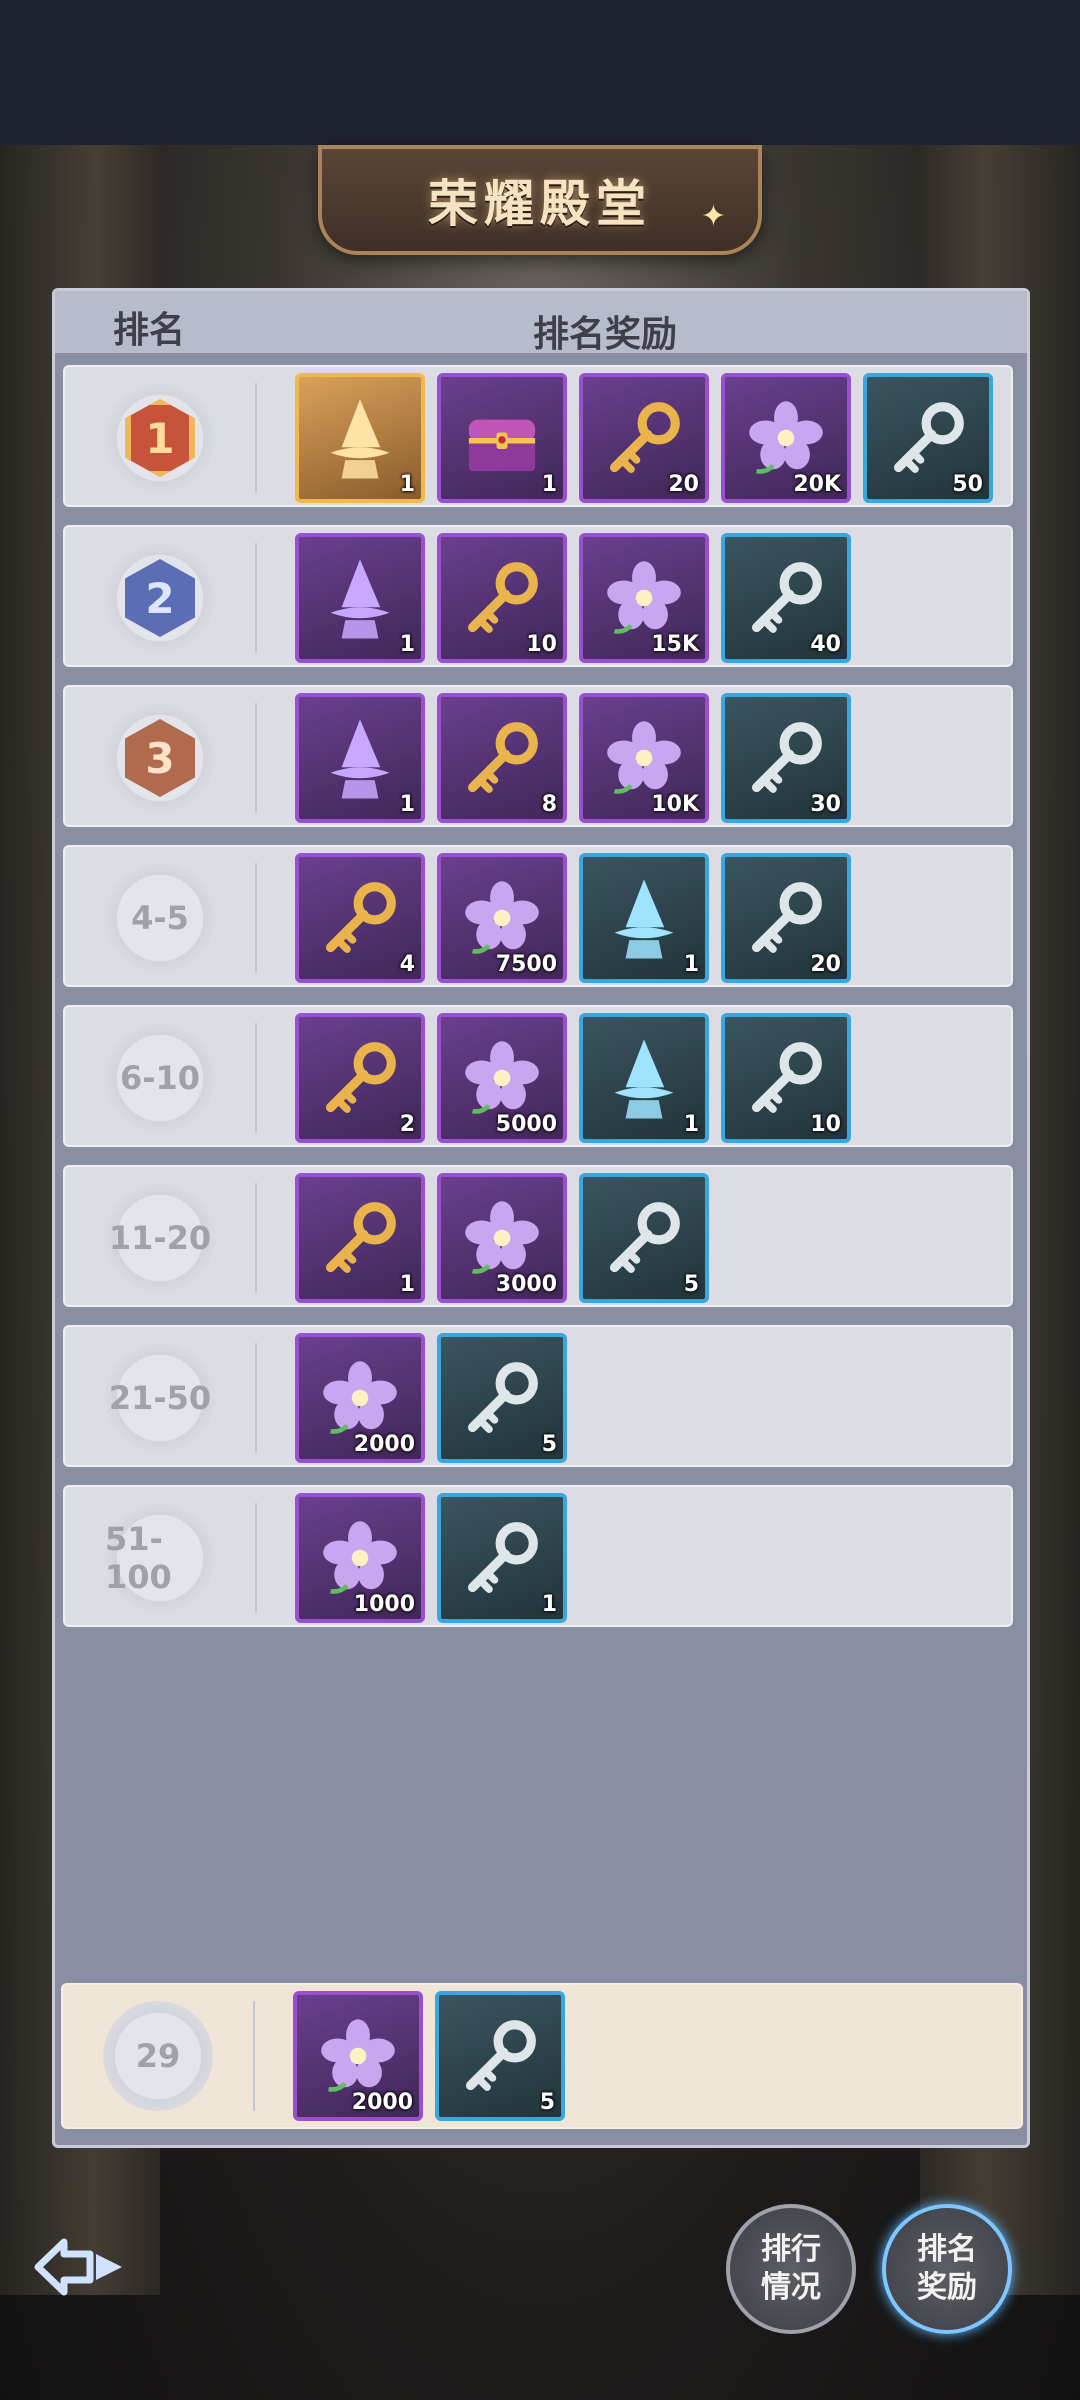 Image resolution: width=1080 pixels, height=2400 pixels. I want to click on item-quantity: 3000, so click(526, 1284).